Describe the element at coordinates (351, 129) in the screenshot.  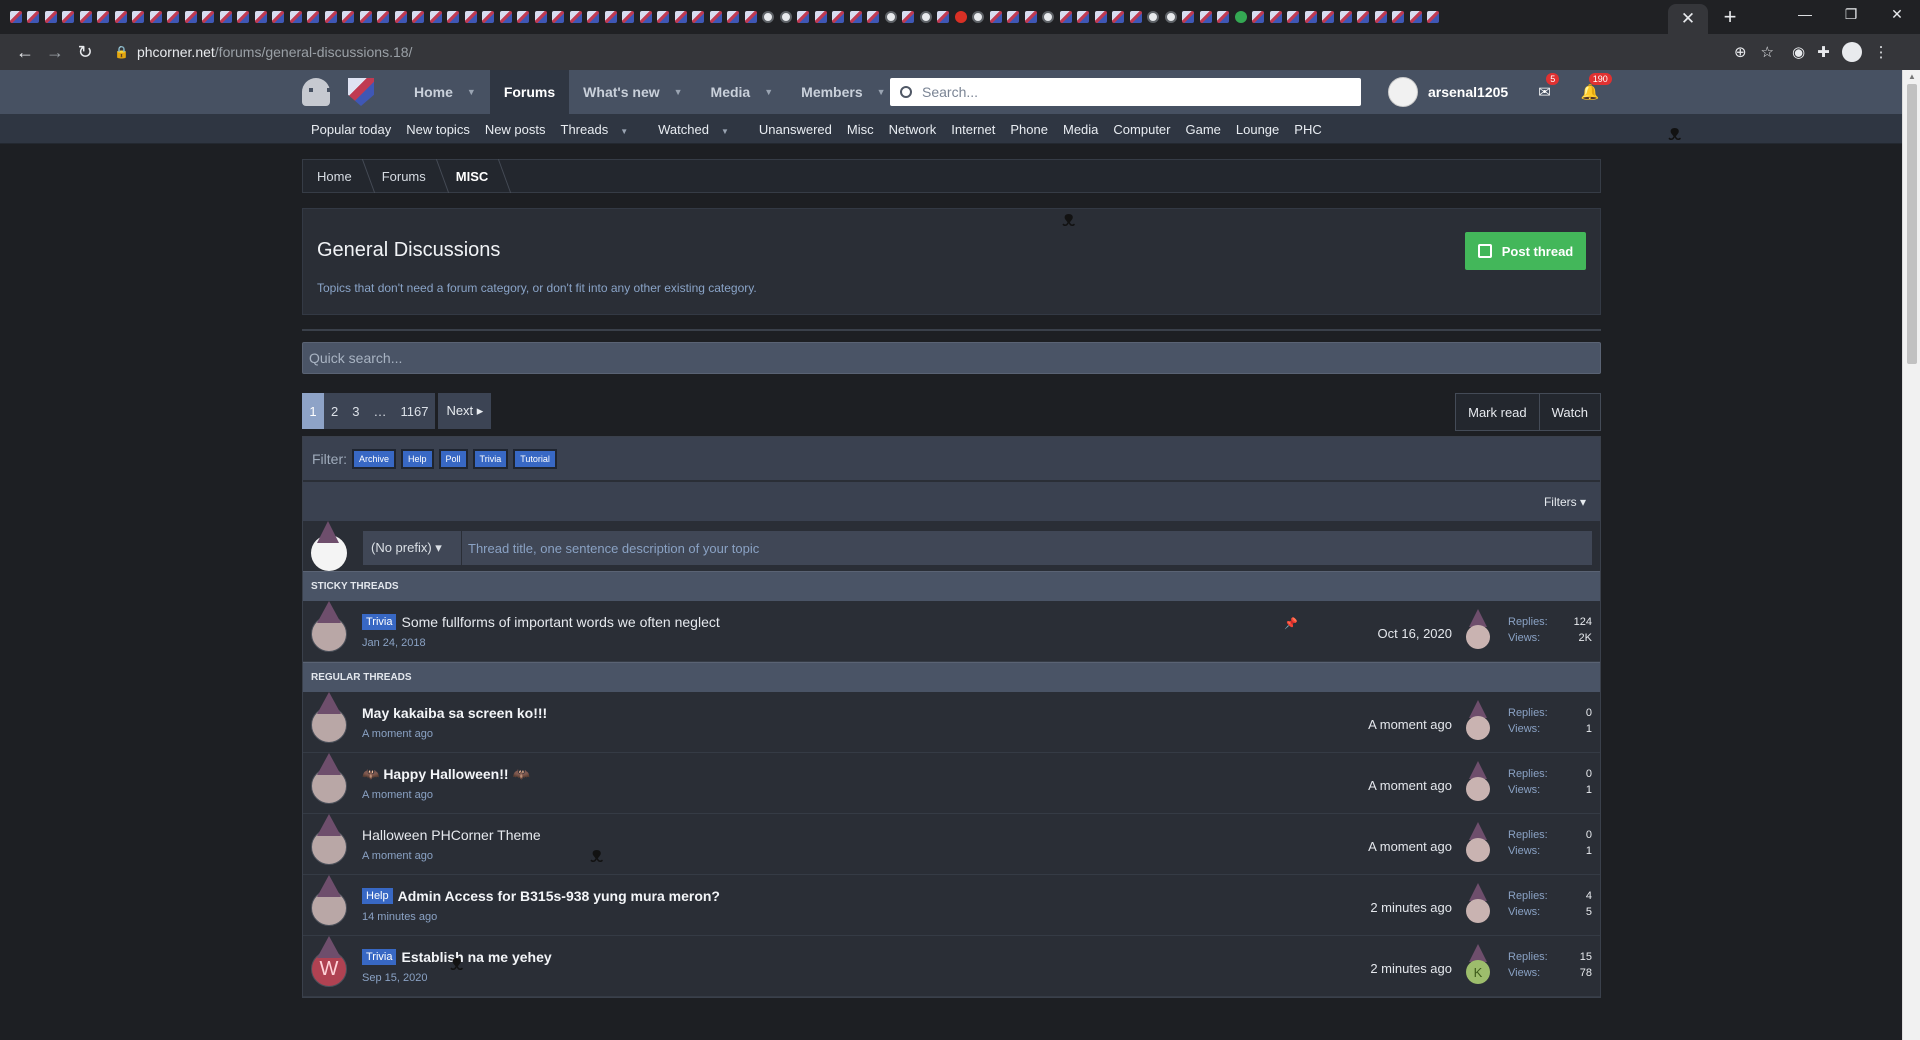
I see `subnav-item-popular-today: Popular today` at that location.